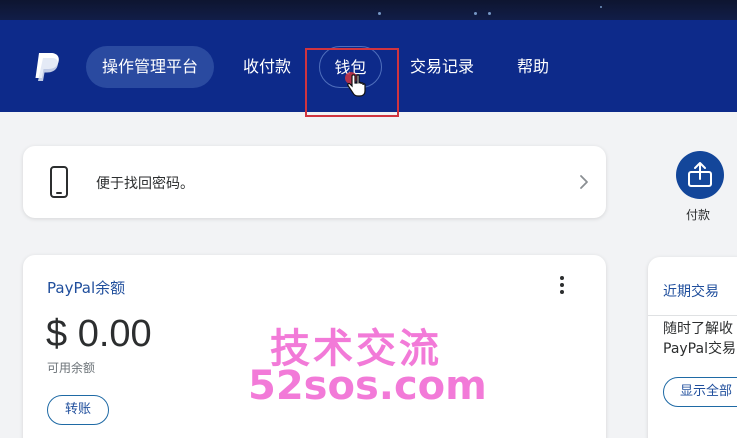 The image size is (737, 438). Describe the element at coordinates (86, 287) in the screenshot. I see `balance-title: PayPal余额` at that location.